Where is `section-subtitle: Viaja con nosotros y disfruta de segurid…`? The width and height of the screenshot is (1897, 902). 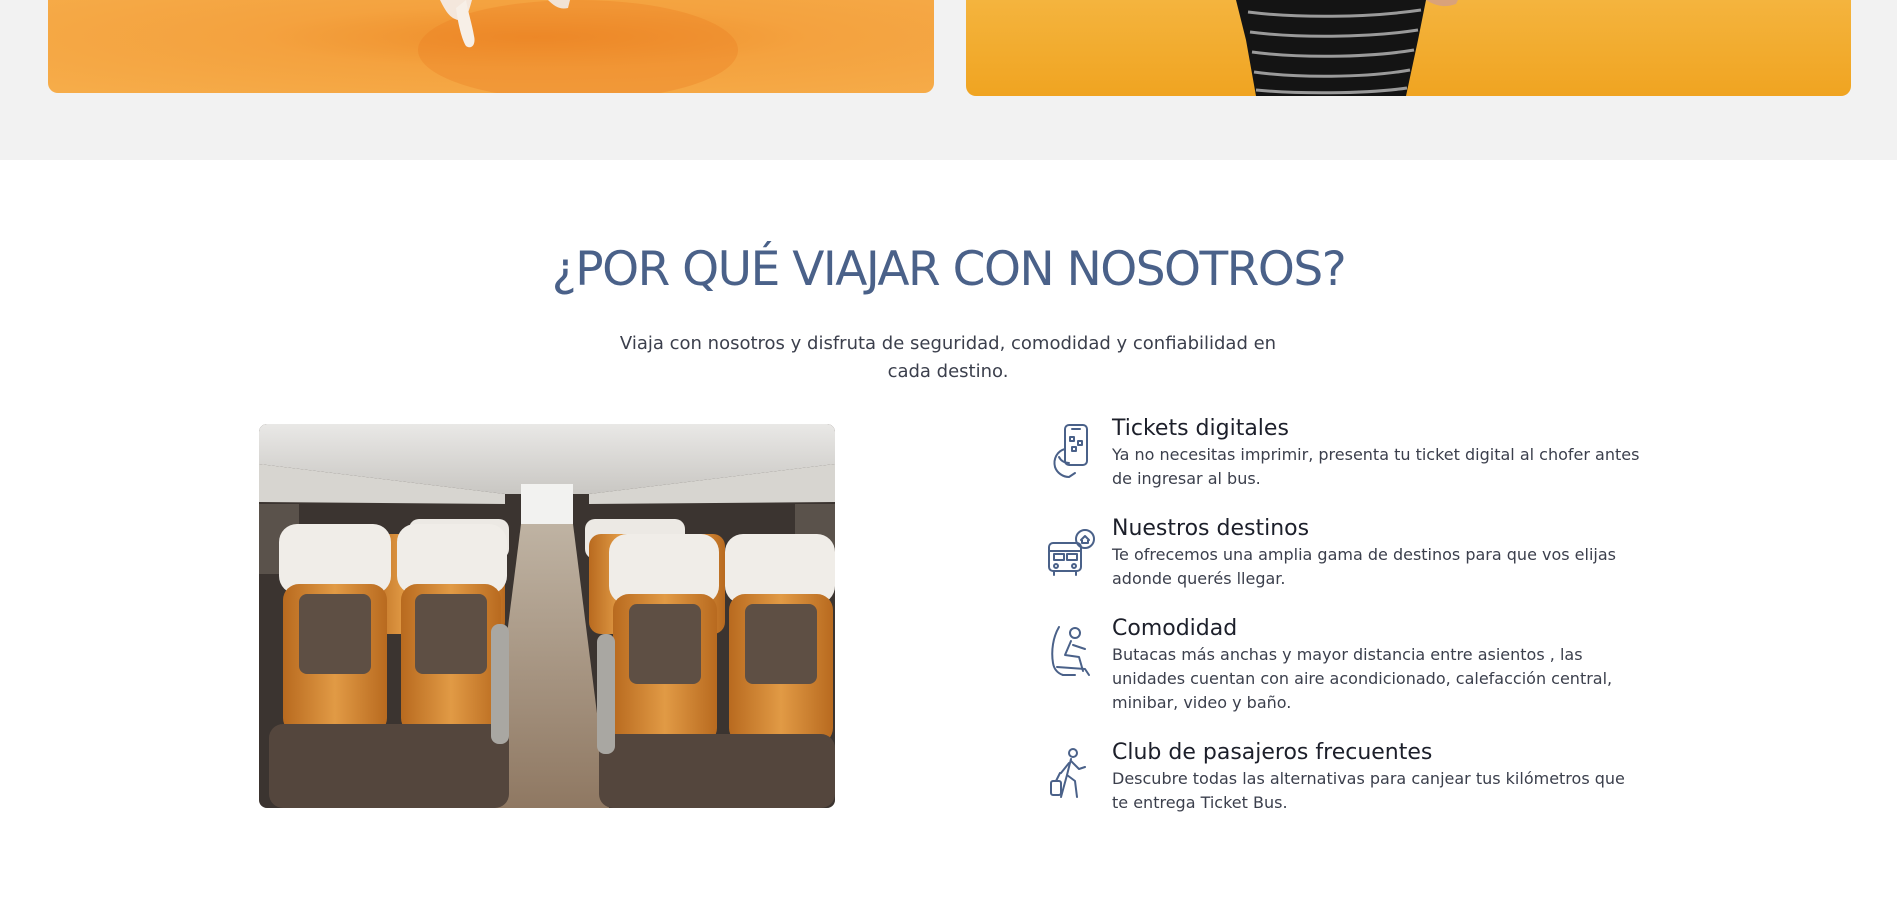 section-subtitle: Viaja con nosotros y disfruta de segurid… is located at coordinates (948, 357).